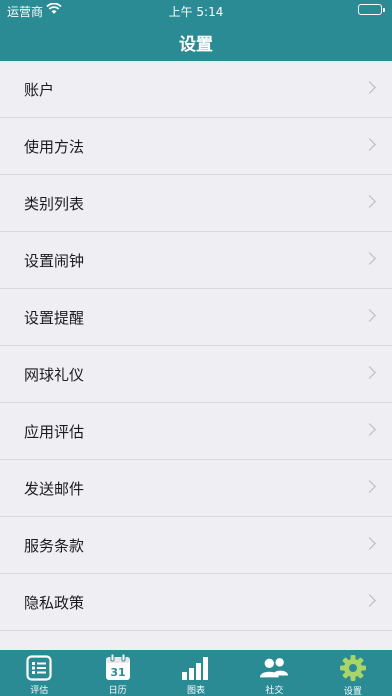  I want to click on battery-icon, so click(371, 9).